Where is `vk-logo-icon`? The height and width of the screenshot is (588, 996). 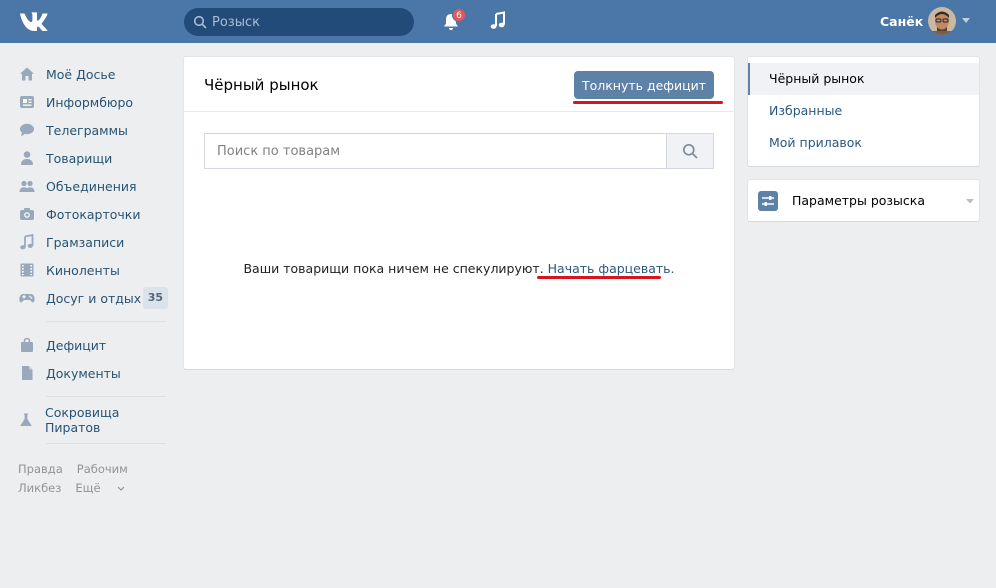 vk-logo-icon is located at coordinates (36, 21).